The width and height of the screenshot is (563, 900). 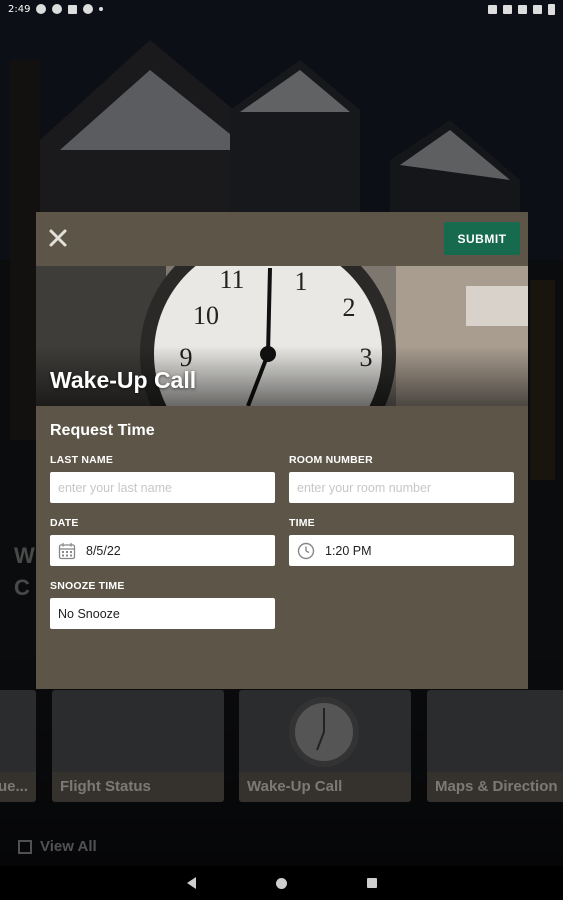 What do you see at coordinates (64, 523) in the screenshot?
I see `date-label: DATE` at bounding box center [64, 523].